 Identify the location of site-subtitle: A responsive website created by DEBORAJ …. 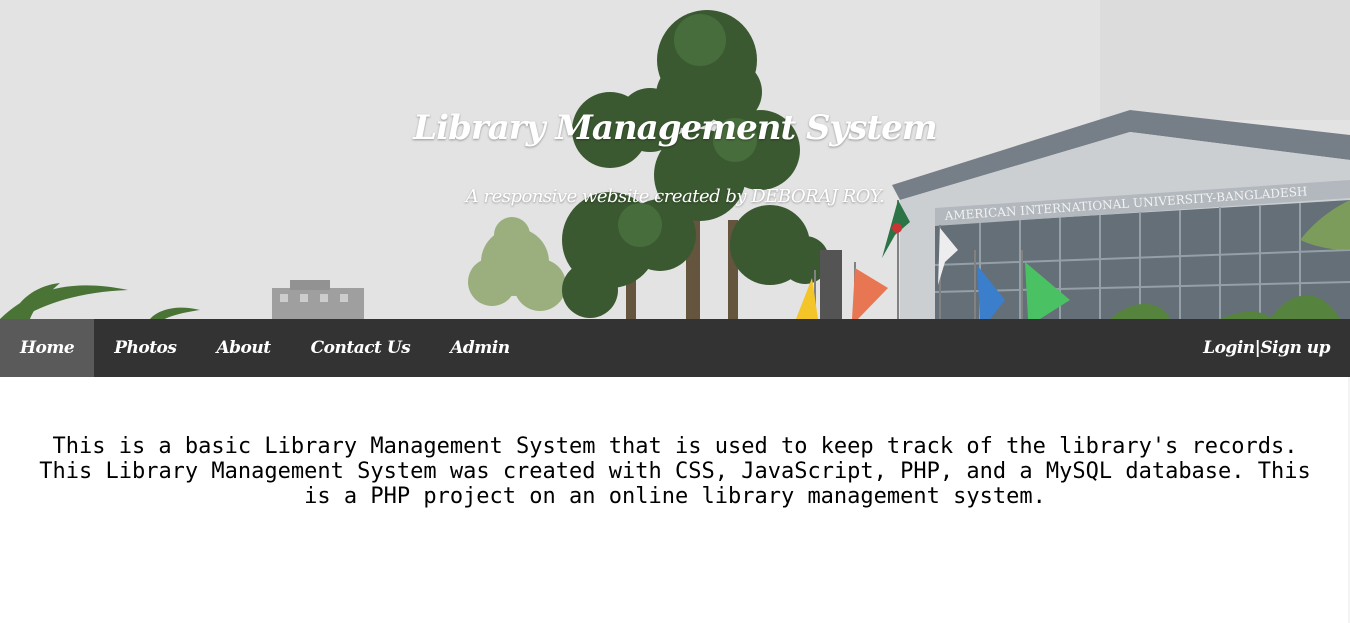
(675, 196).